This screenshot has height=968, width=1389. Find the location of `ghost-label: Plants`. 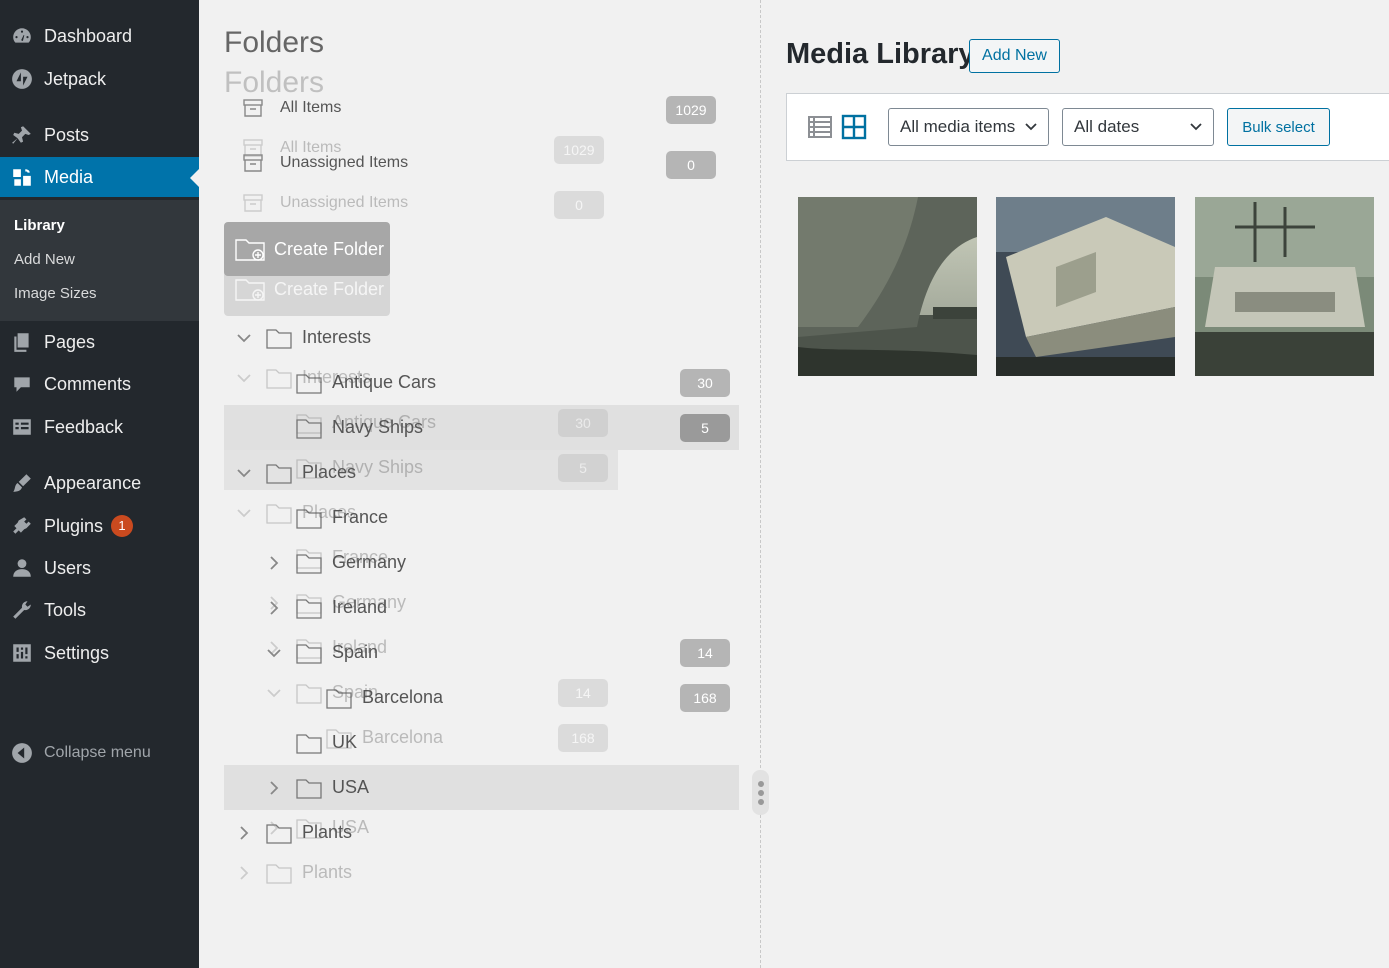

ghost-label: Plants is located at coordinates (327, 872).